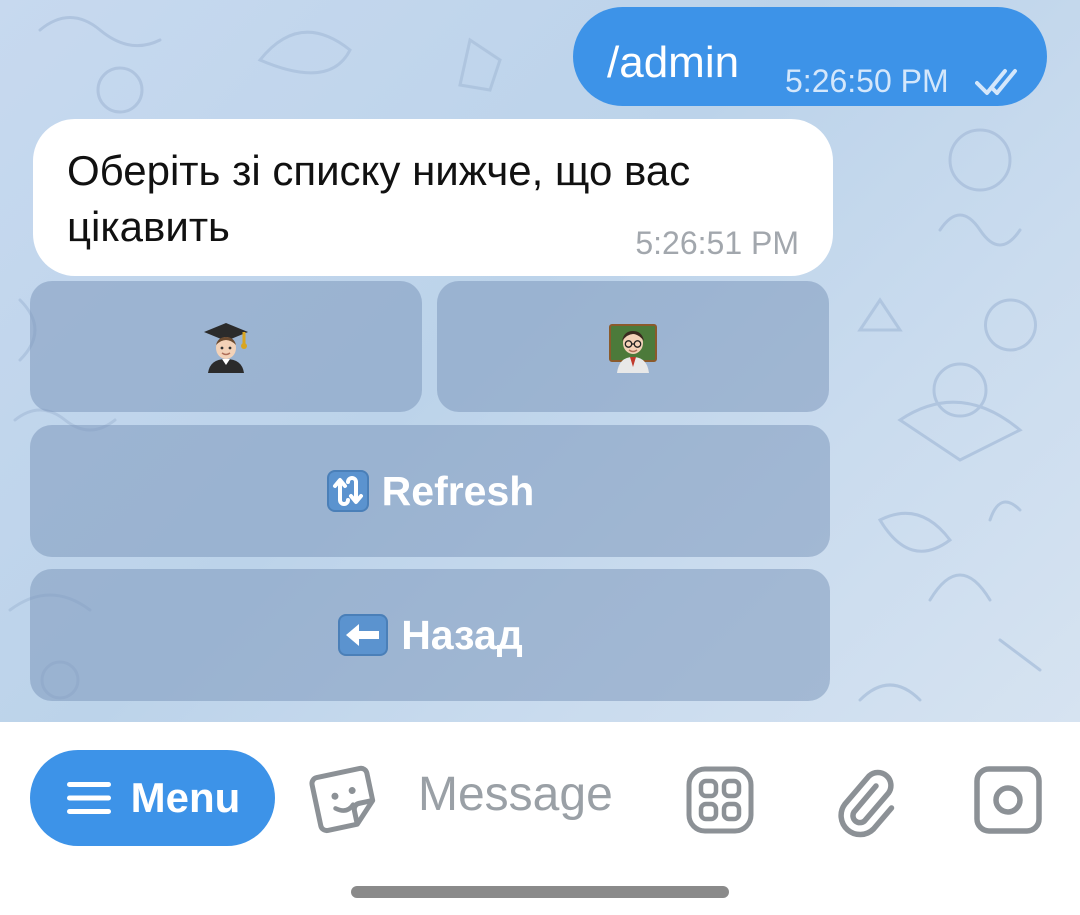  I want to click on keyboard-button-refresh: Refresh, so click(430, 491).